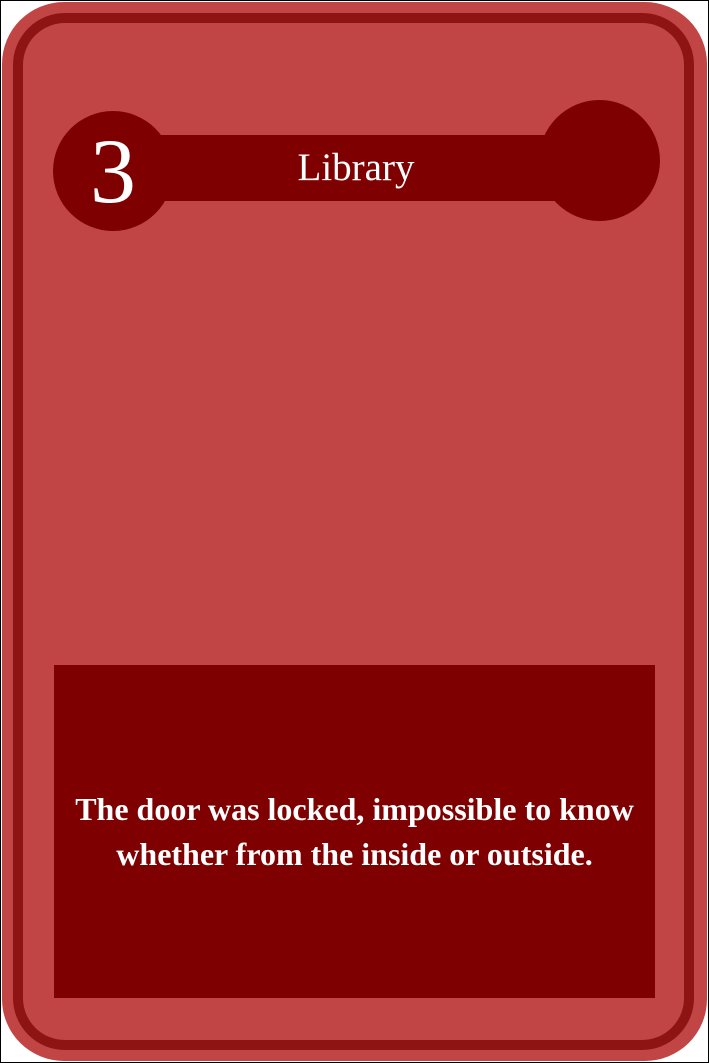 The image size is (709, 1063). Describe the element at coordinates (599, 160) in the screenshot. I see `title-bar-end-circle` at that location.